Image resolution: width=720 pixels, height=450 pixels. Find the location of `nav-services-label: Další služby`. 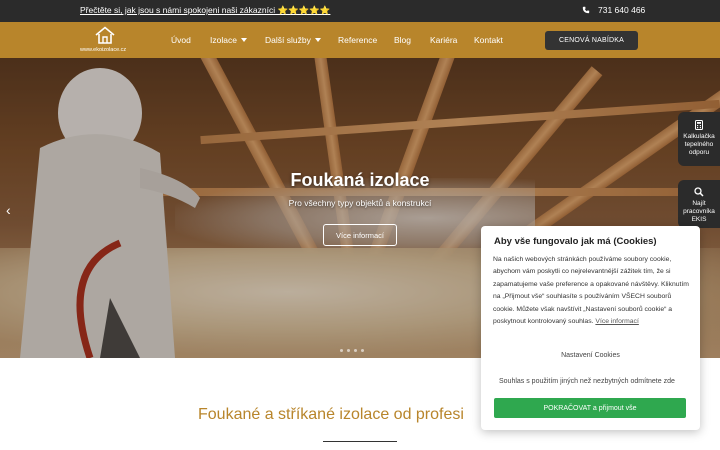

nav-services-label: Další služby is located at coordinates (288, 40).